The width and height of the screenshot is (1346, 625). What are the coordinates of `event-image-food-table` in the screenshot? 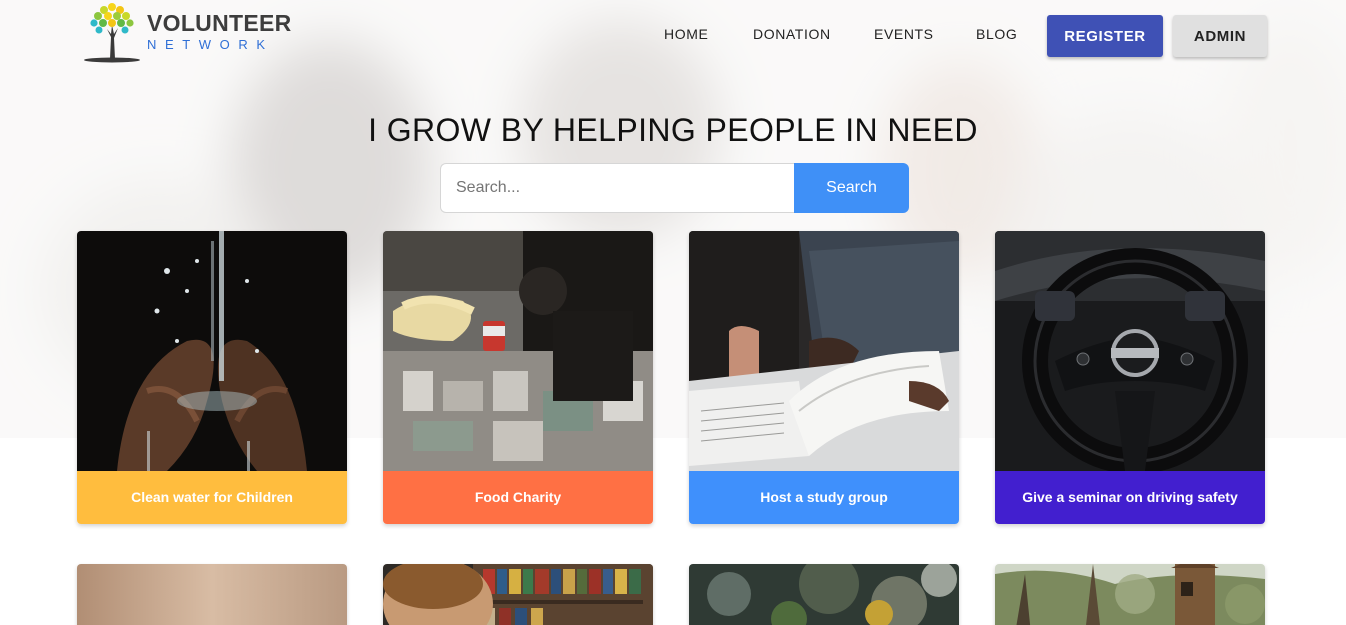 It's located at (518, 351).